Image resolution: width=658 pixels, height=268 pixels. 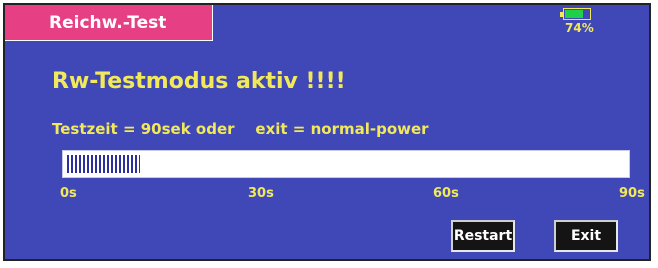 What do you see at coordinates (261, 193) in the screenshot?
I see `progress-label-30s: 30s` at bounding box center [261, 193].